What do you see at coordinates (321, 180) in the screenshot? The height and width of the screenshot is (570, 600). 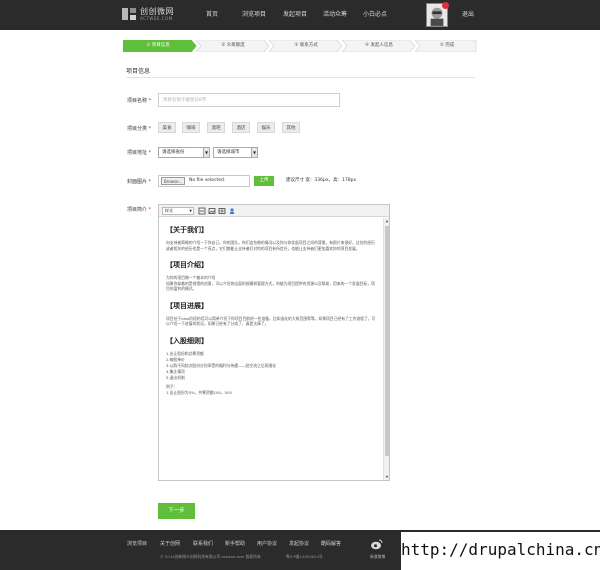 I see `image-size-hint: 建议尺寸 宽：336px，高：178px` at bounding box center [321, 180].